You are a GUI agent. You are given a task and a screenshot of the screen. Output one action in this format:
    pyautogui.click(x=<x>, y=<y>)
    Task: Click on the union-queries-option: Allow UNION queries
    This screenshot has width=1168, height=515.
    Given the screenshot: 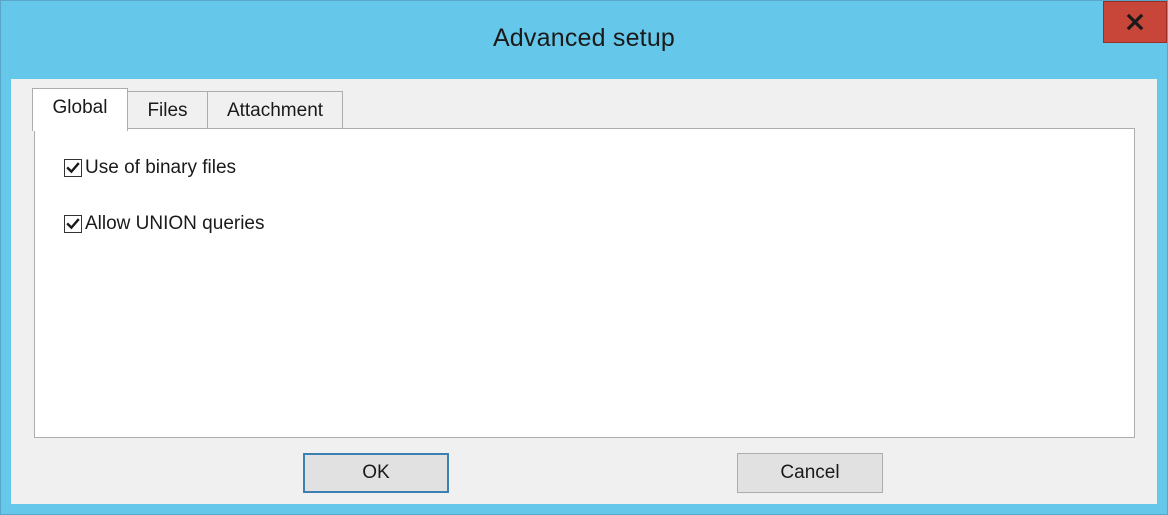 What is the action you would take?
    pyautogui.click(x=164, y=224)
    